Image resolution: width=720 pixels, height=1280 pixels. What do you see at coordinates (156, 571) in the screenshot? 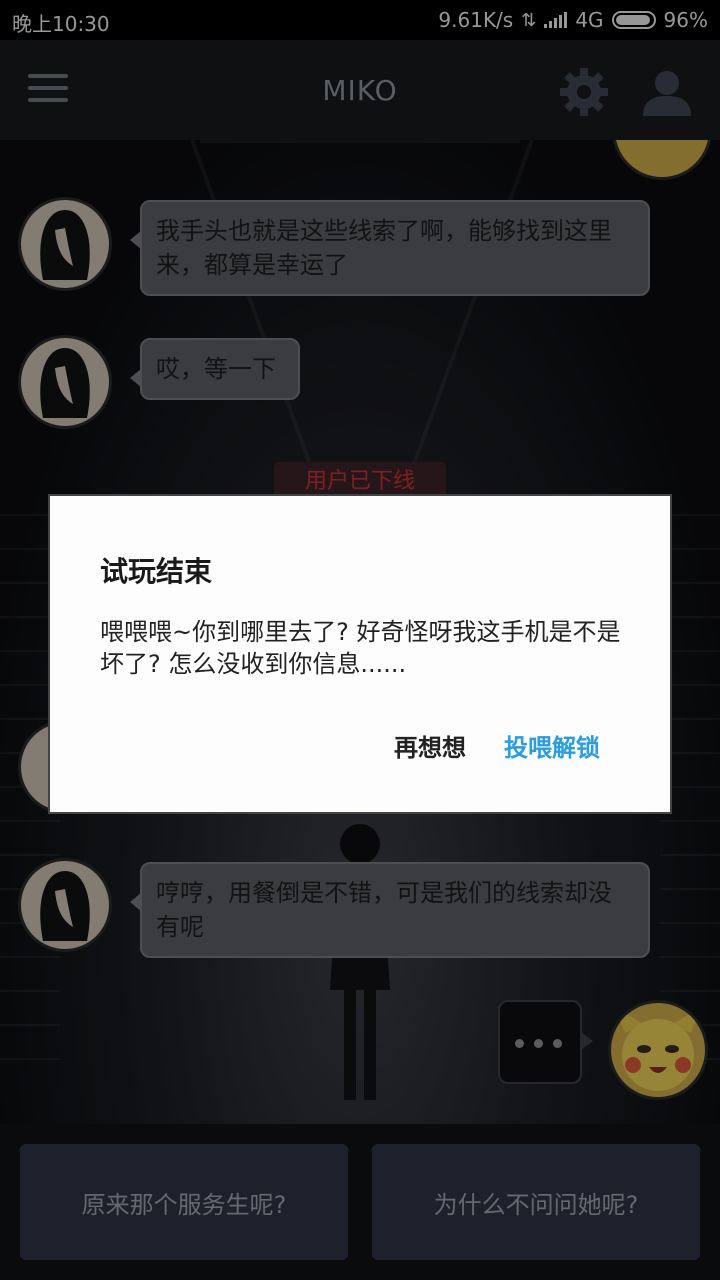
I see `dialog-title: 试玩结束` at bounding box center [156, 571].